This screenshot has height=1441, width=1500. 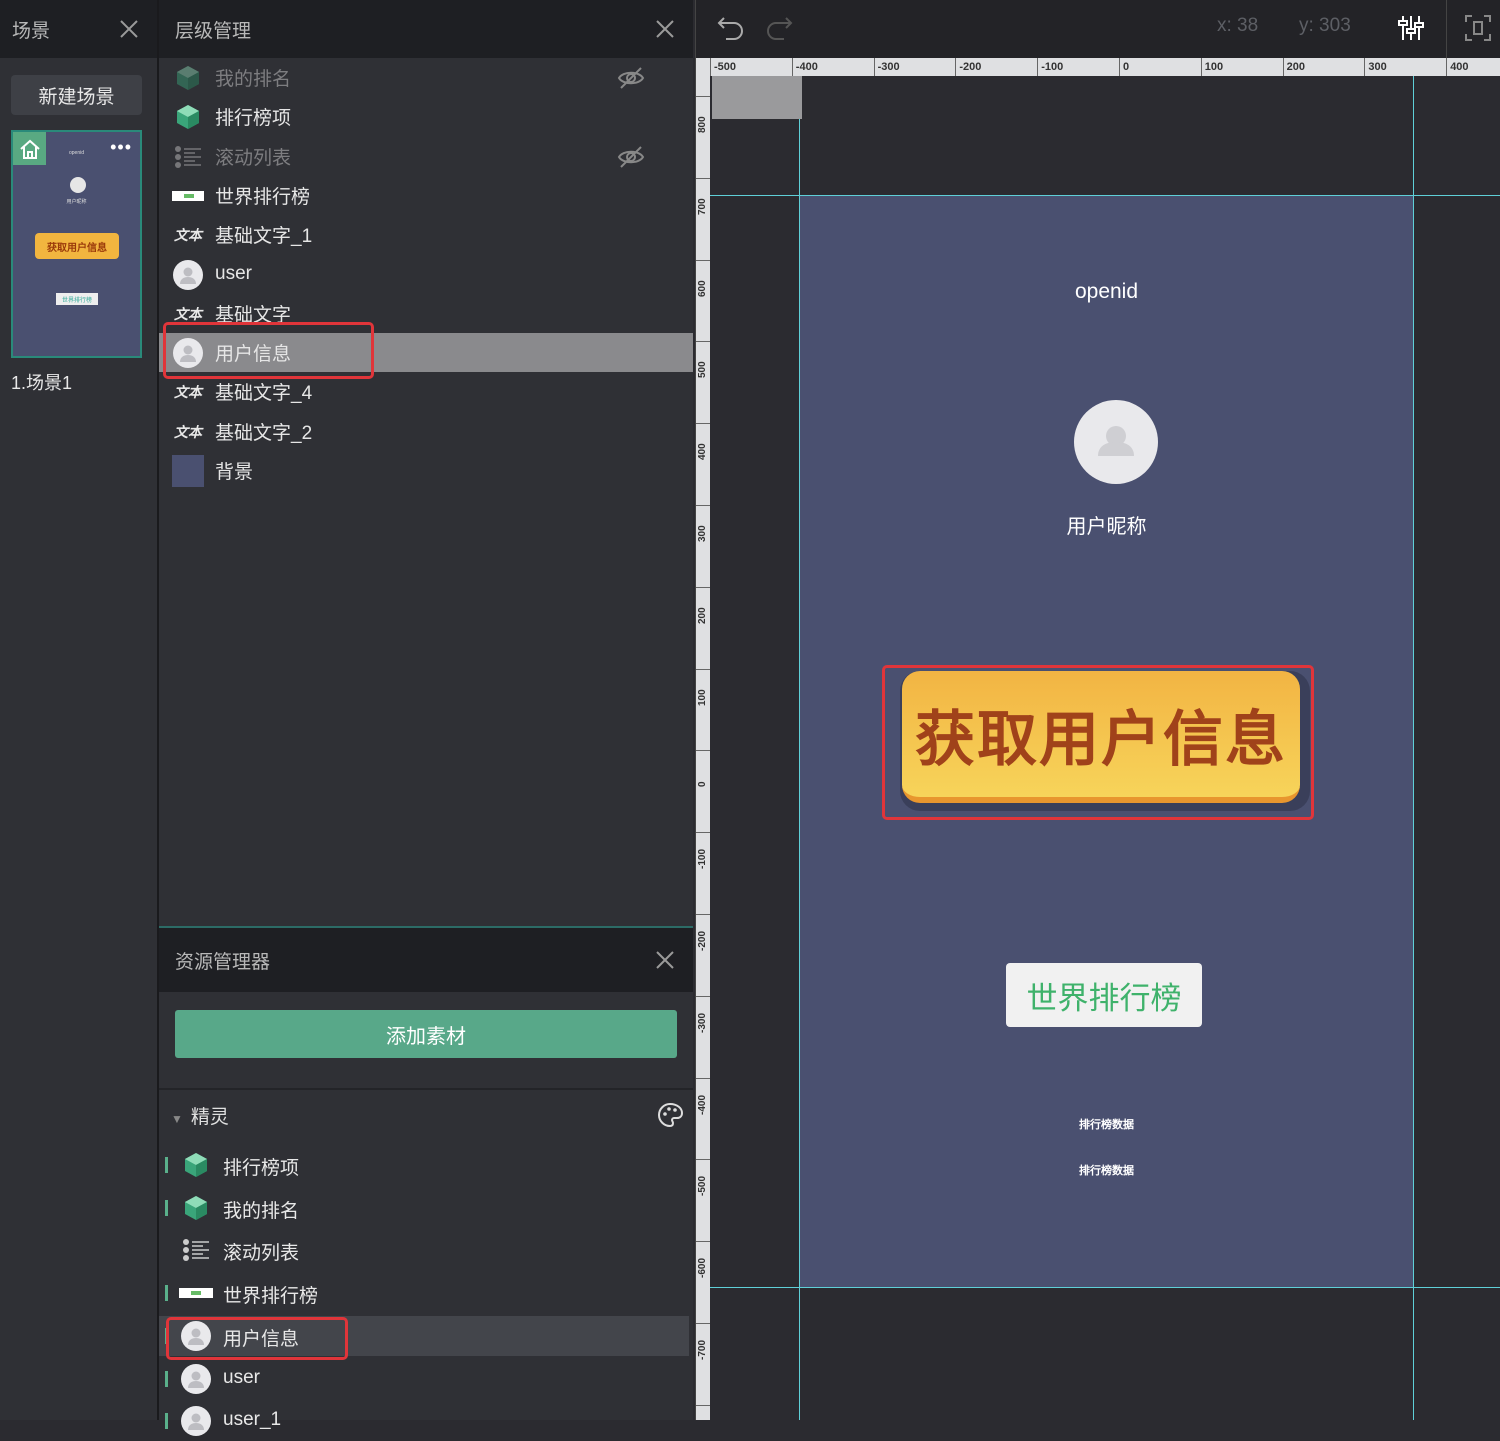 What do you see at coordinates (1101, 737) in the screenshot?
I see `get-user-info-button: 获取用户信息` at bounding box center [1101, 737].